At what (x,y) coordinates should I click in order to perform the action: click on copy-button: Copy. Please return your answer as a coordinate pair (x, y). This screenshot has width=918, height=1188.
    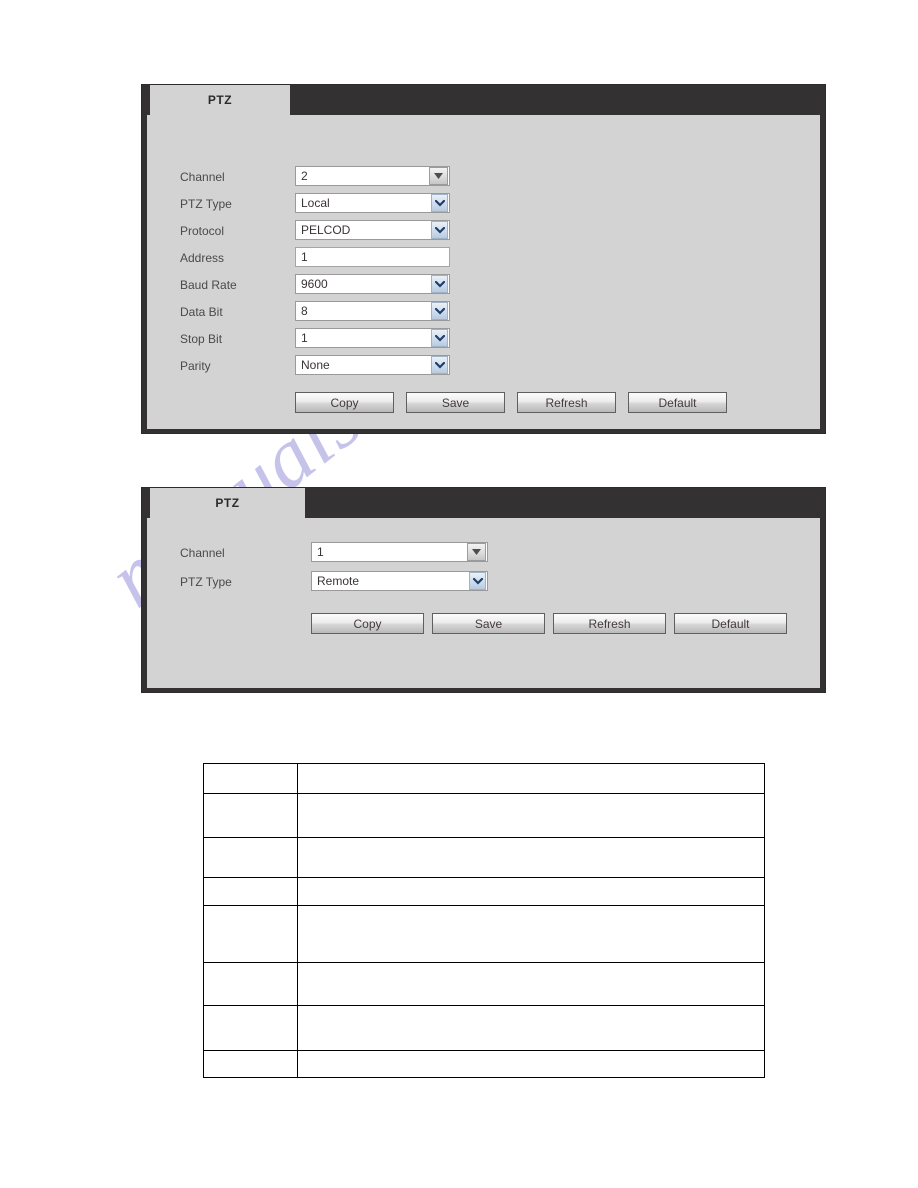
    Looking at the image, I should click on (344, 402).